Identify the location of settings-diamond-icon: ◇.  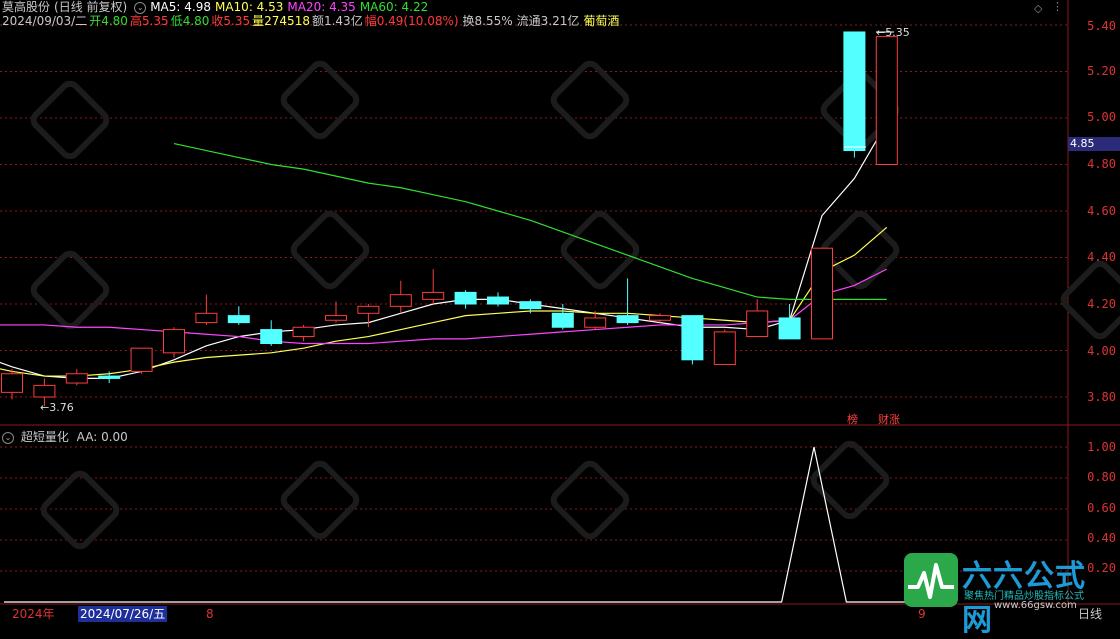
(1038, 8).